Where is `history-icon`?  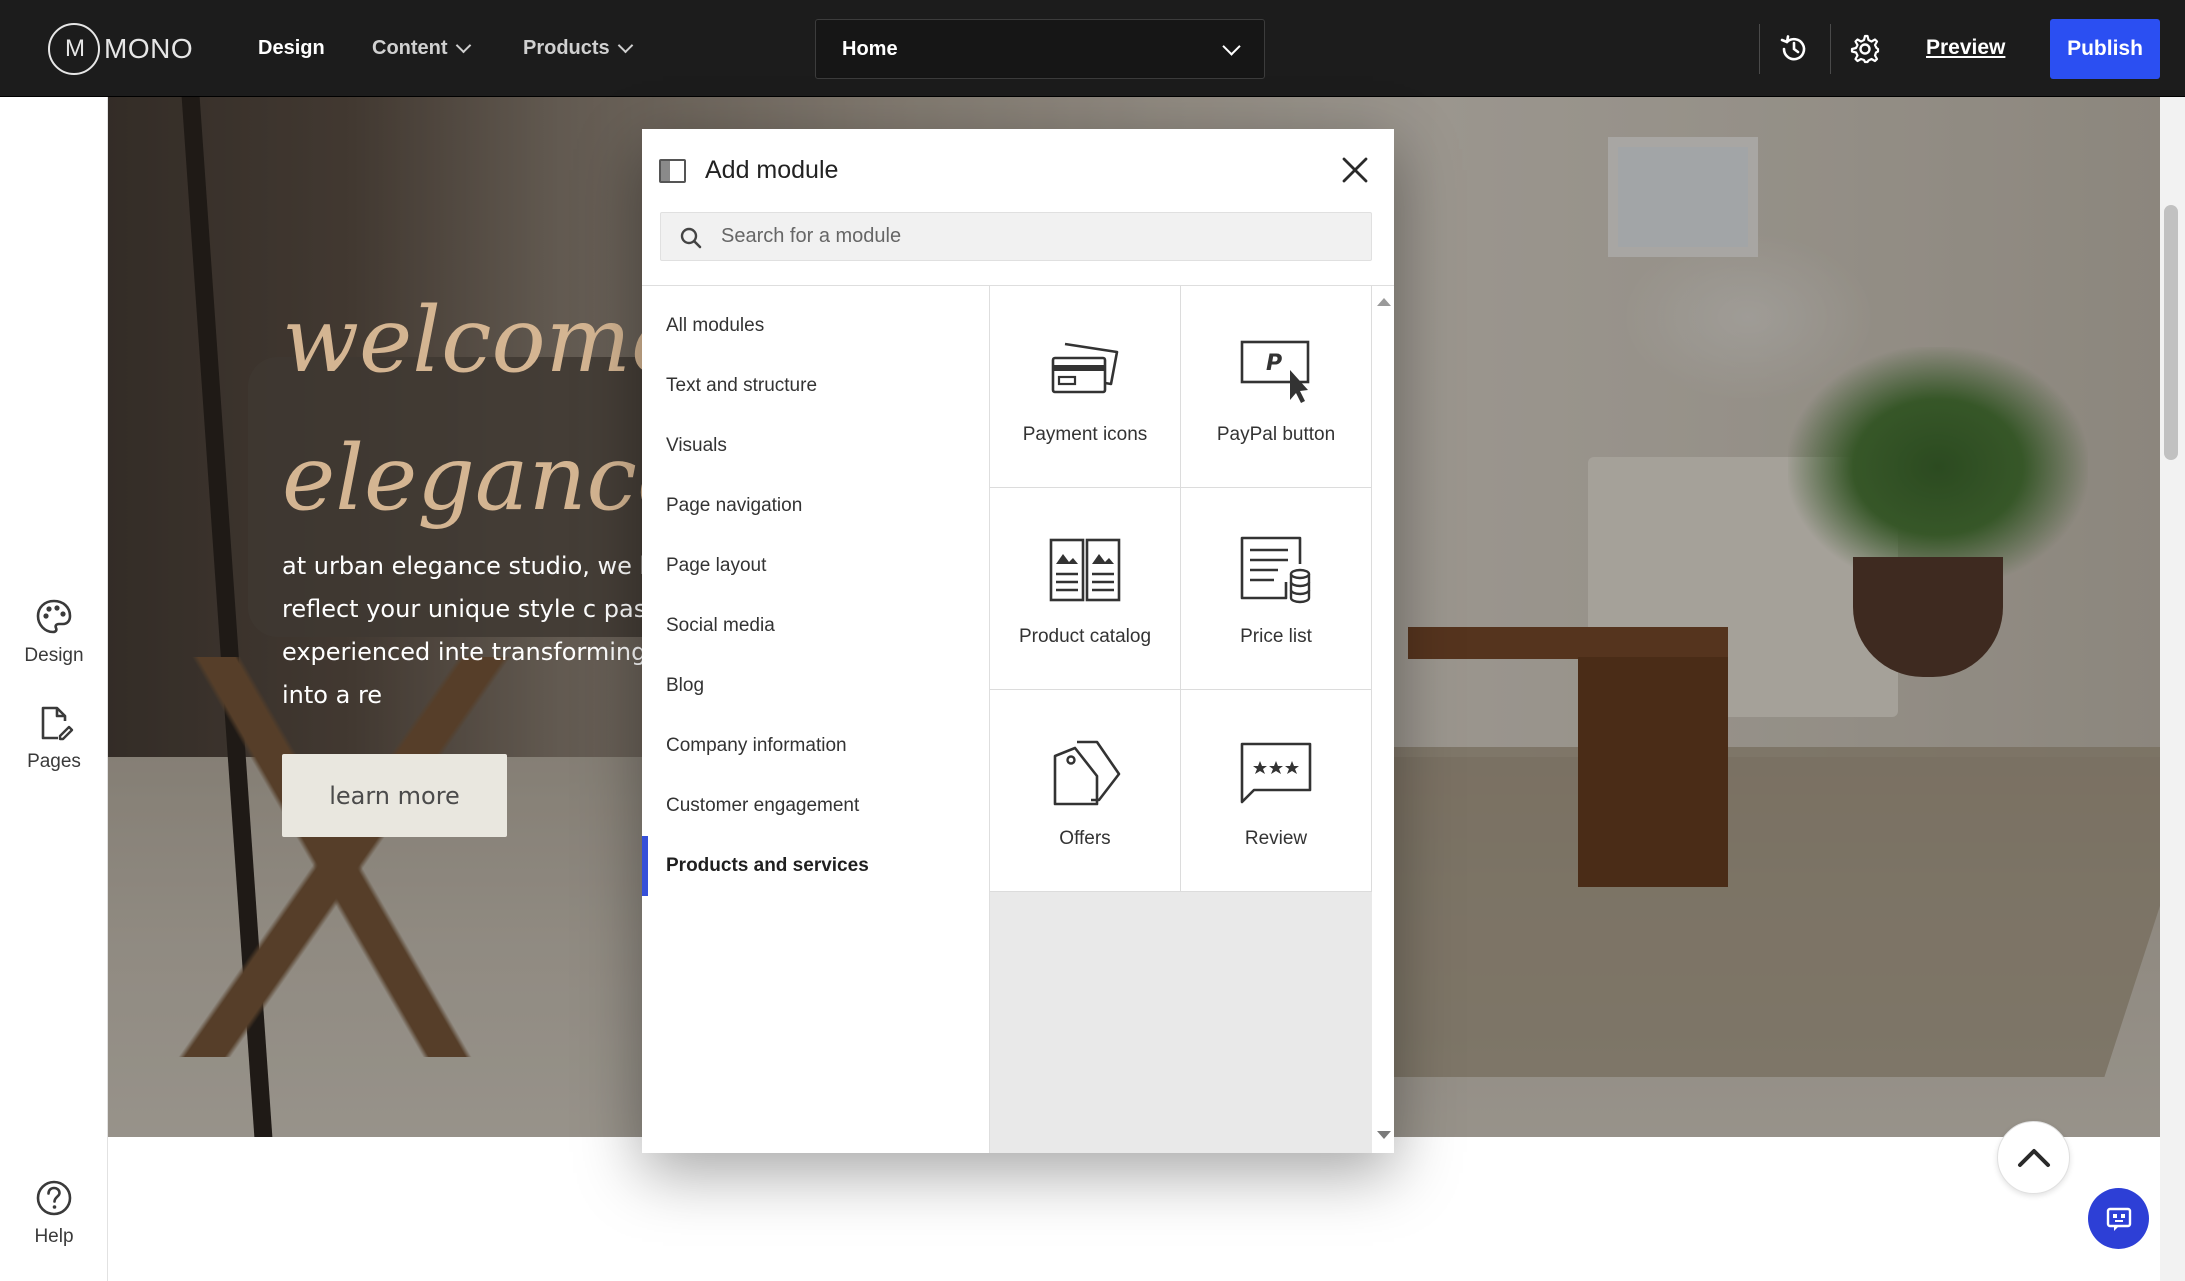 history-icon is located at coordinates (1794, 49).